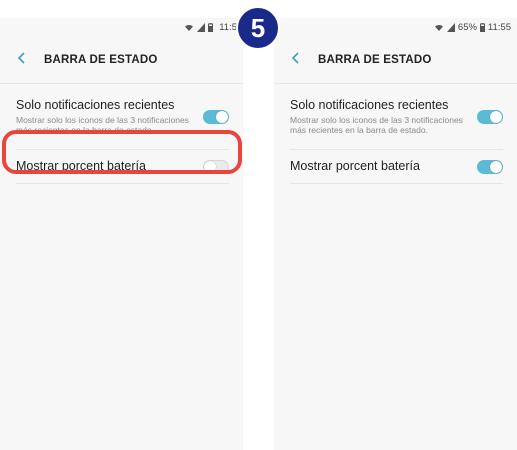 Image resolution: width=517 pixels, height=450 pixels. Describe the element at coordinates (499, 27) in the screenshot. I see `clock: 11:55` at that location.